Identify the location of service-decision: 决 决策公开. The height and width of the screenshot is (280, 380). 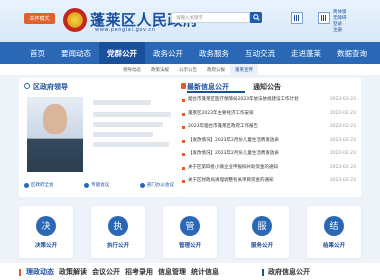
(46, 232).